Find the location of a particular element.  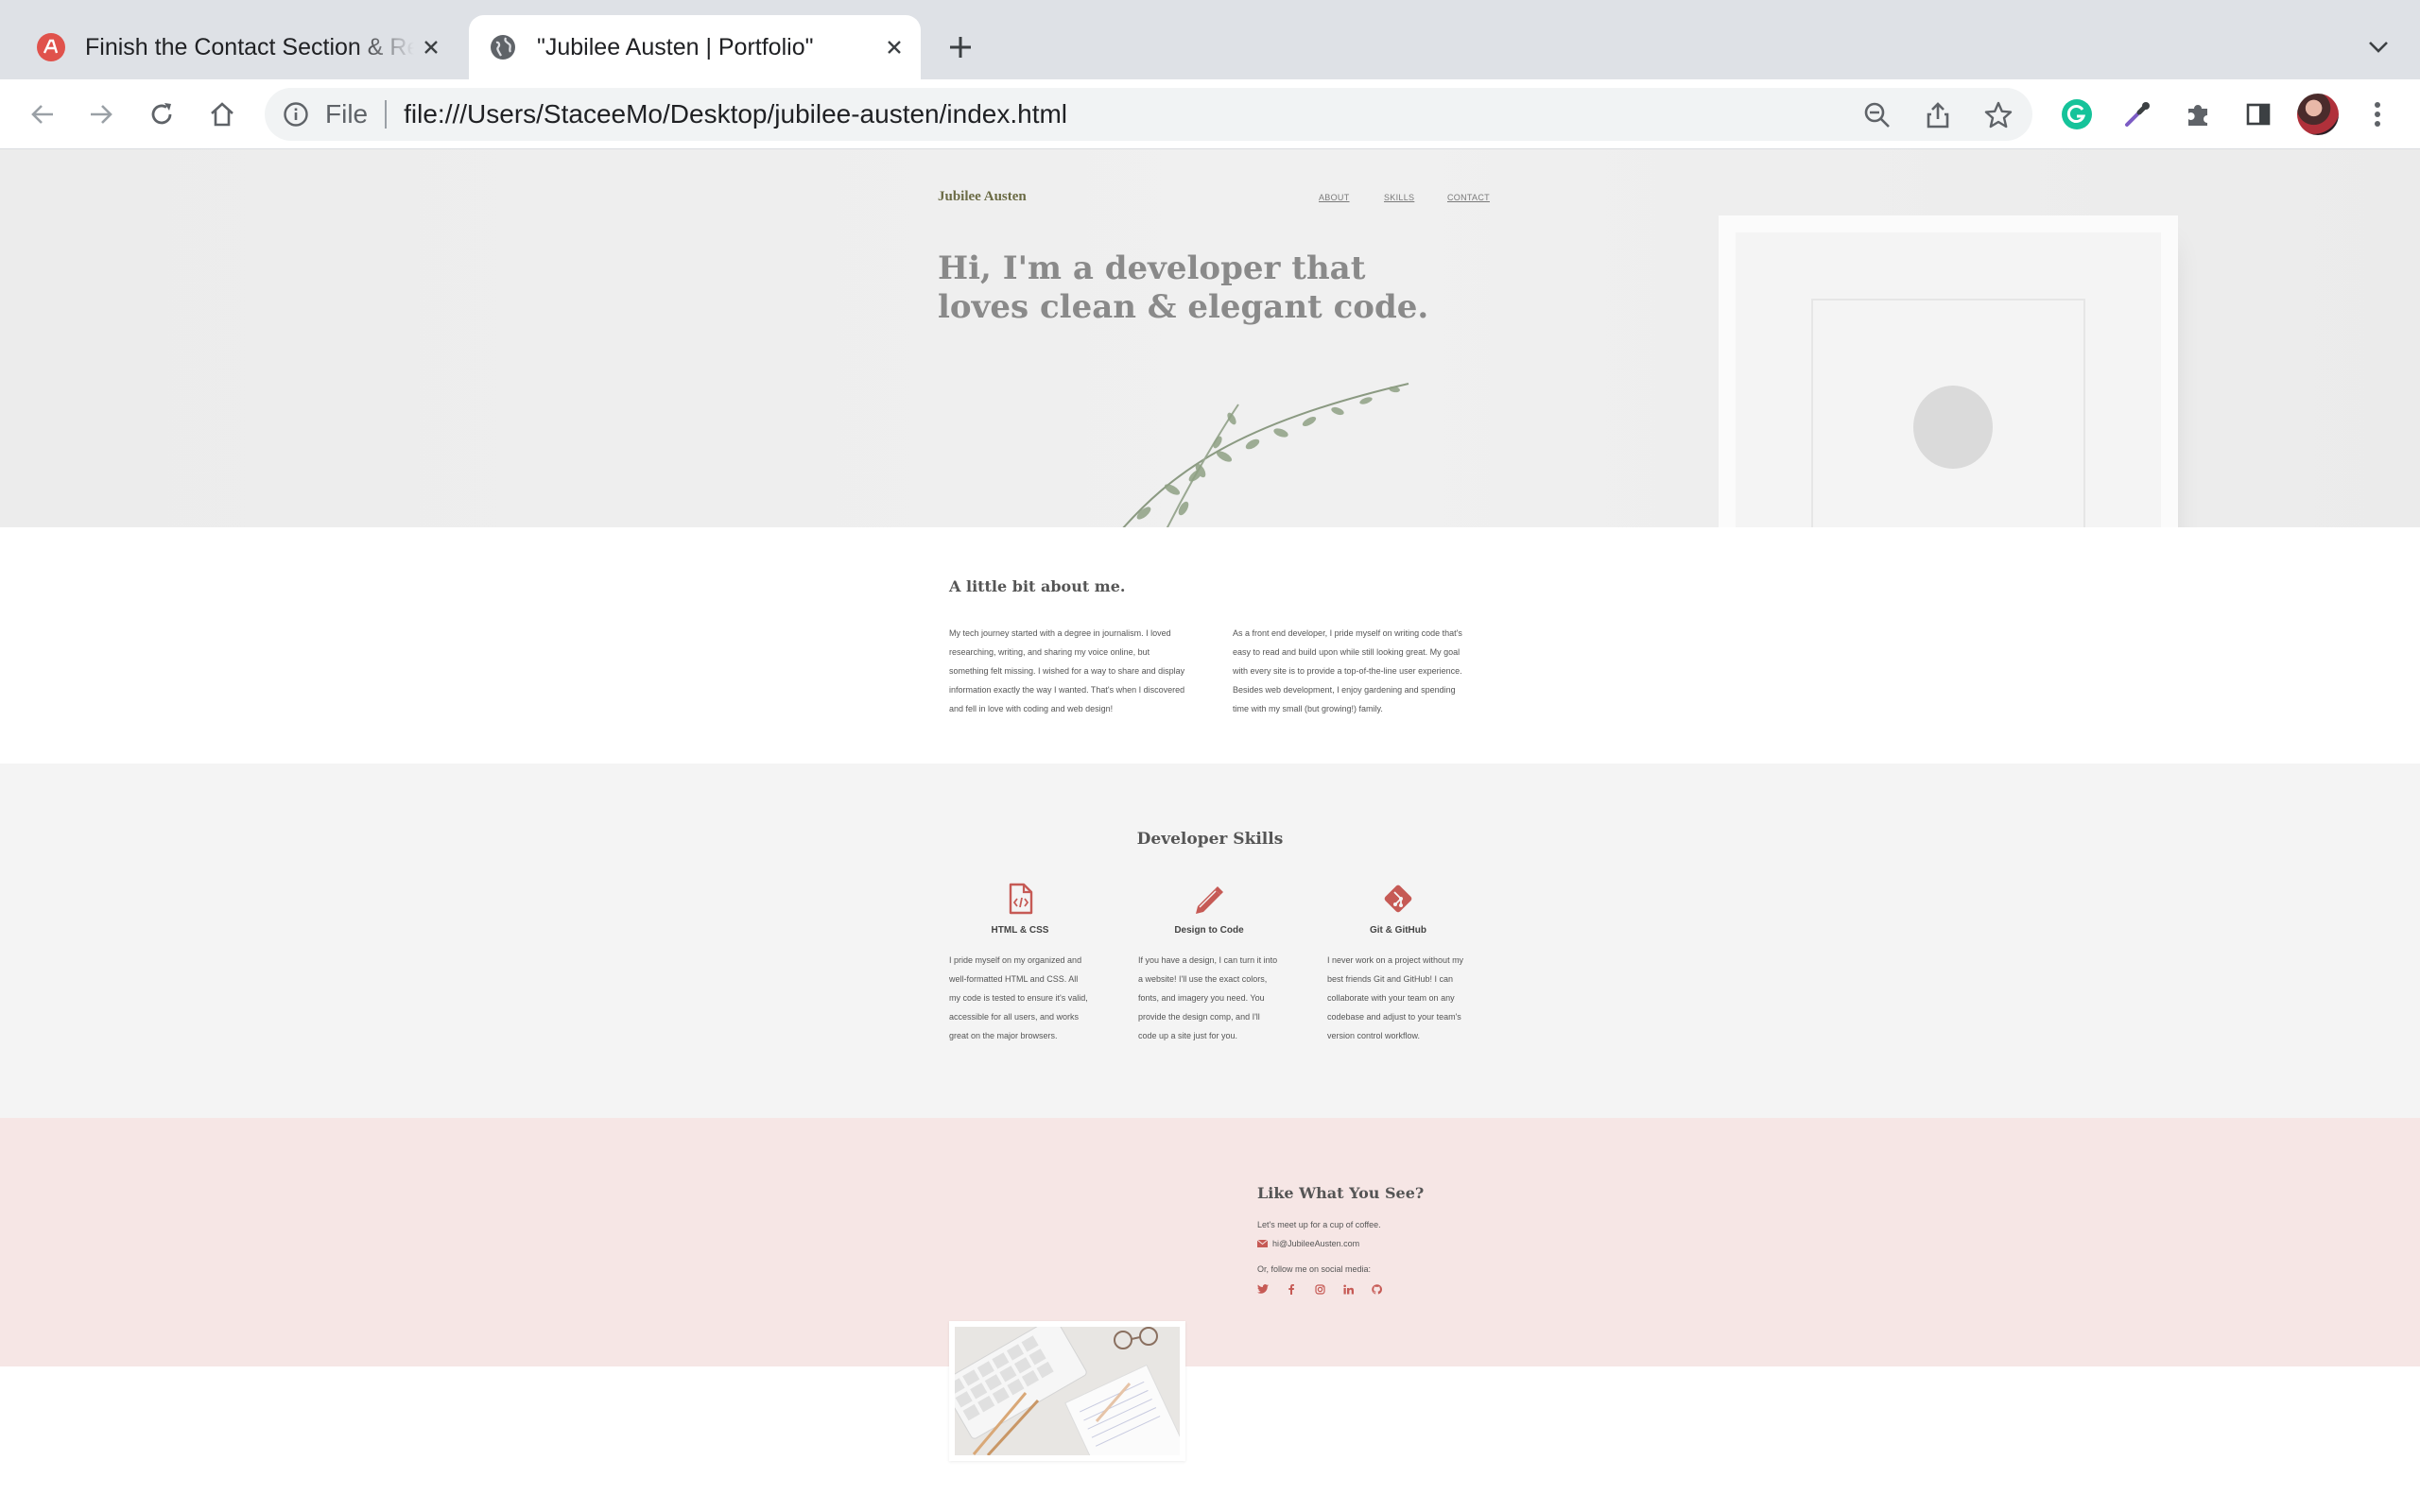

reload-icon is located at coordinates (161, 114).